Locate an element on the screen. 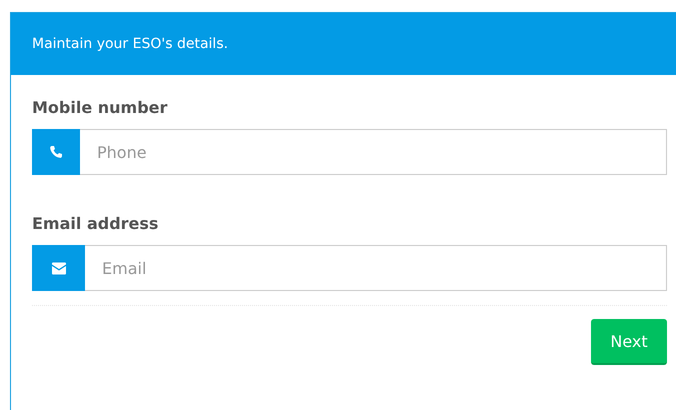  field-label: Mobile number is located at coordinates (100, 108).